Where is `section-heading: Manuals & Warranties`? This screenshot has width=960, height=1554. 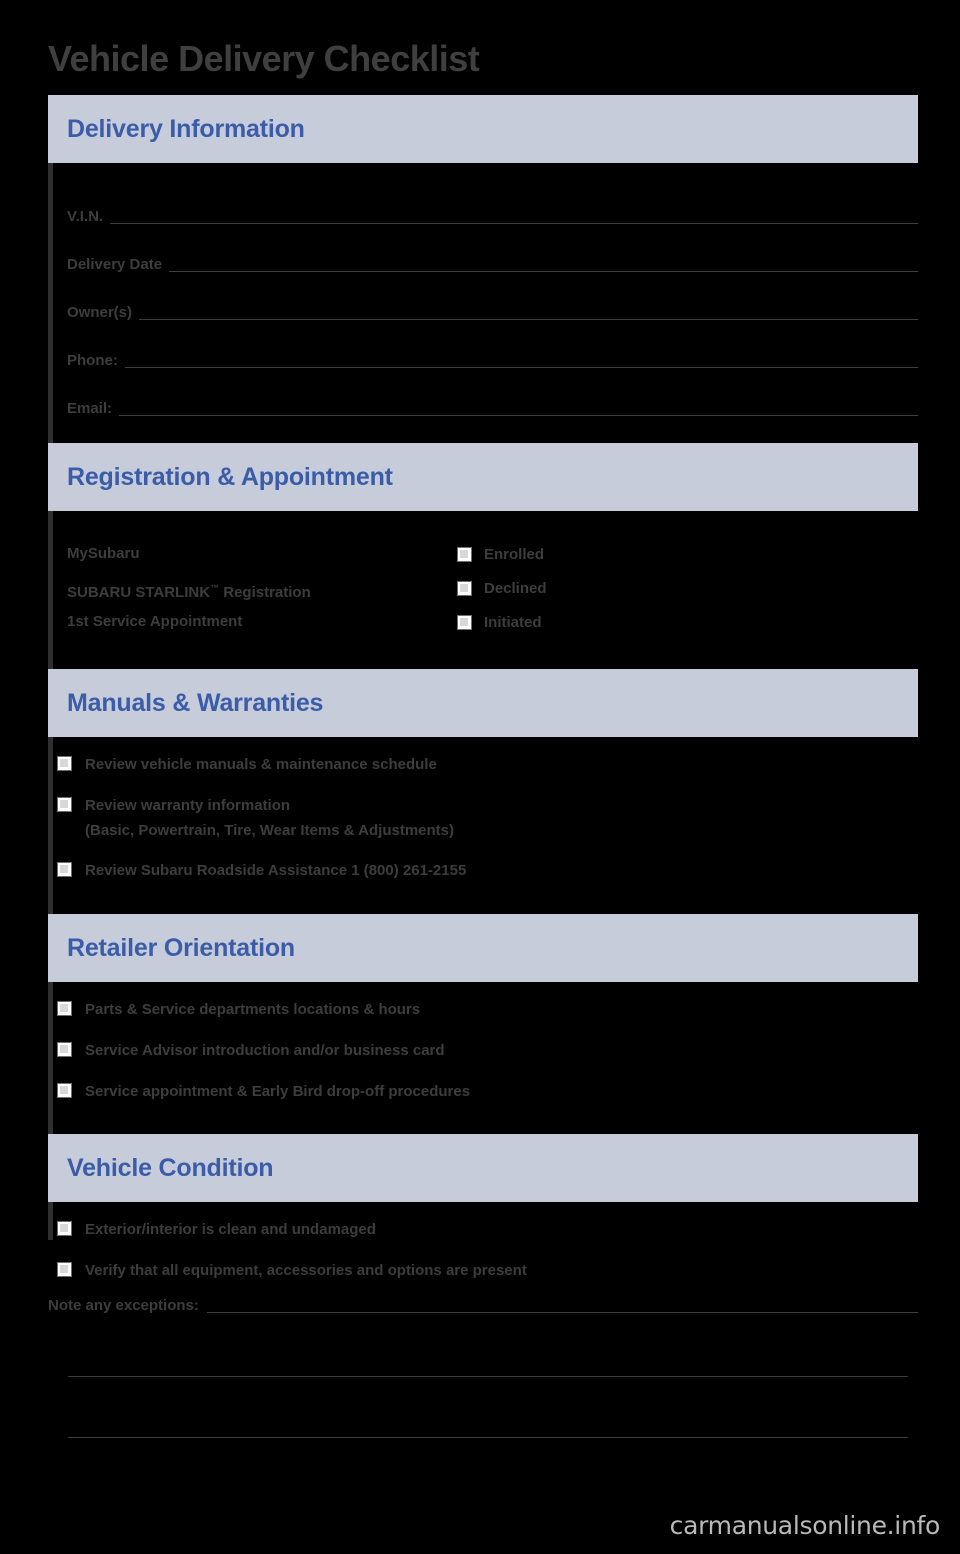
section-heading: Manuals & Warranties is located at coordinates (195, 702).